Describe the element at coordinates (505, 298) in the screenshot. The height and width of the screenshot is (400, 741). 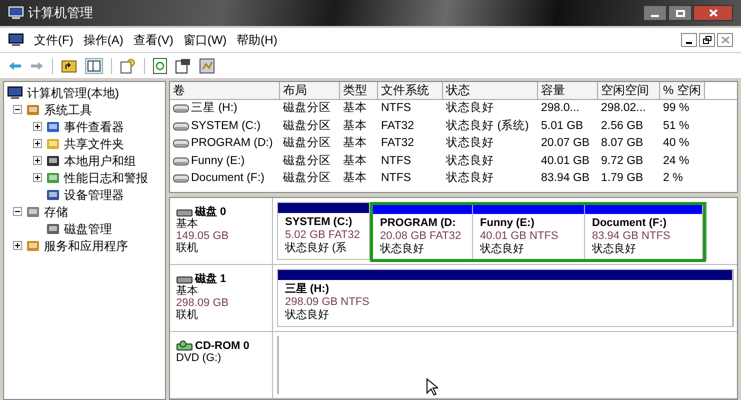
I see `partition-block: 三星 (H:) 298.09 GB NTFS 状态良好` at that location.